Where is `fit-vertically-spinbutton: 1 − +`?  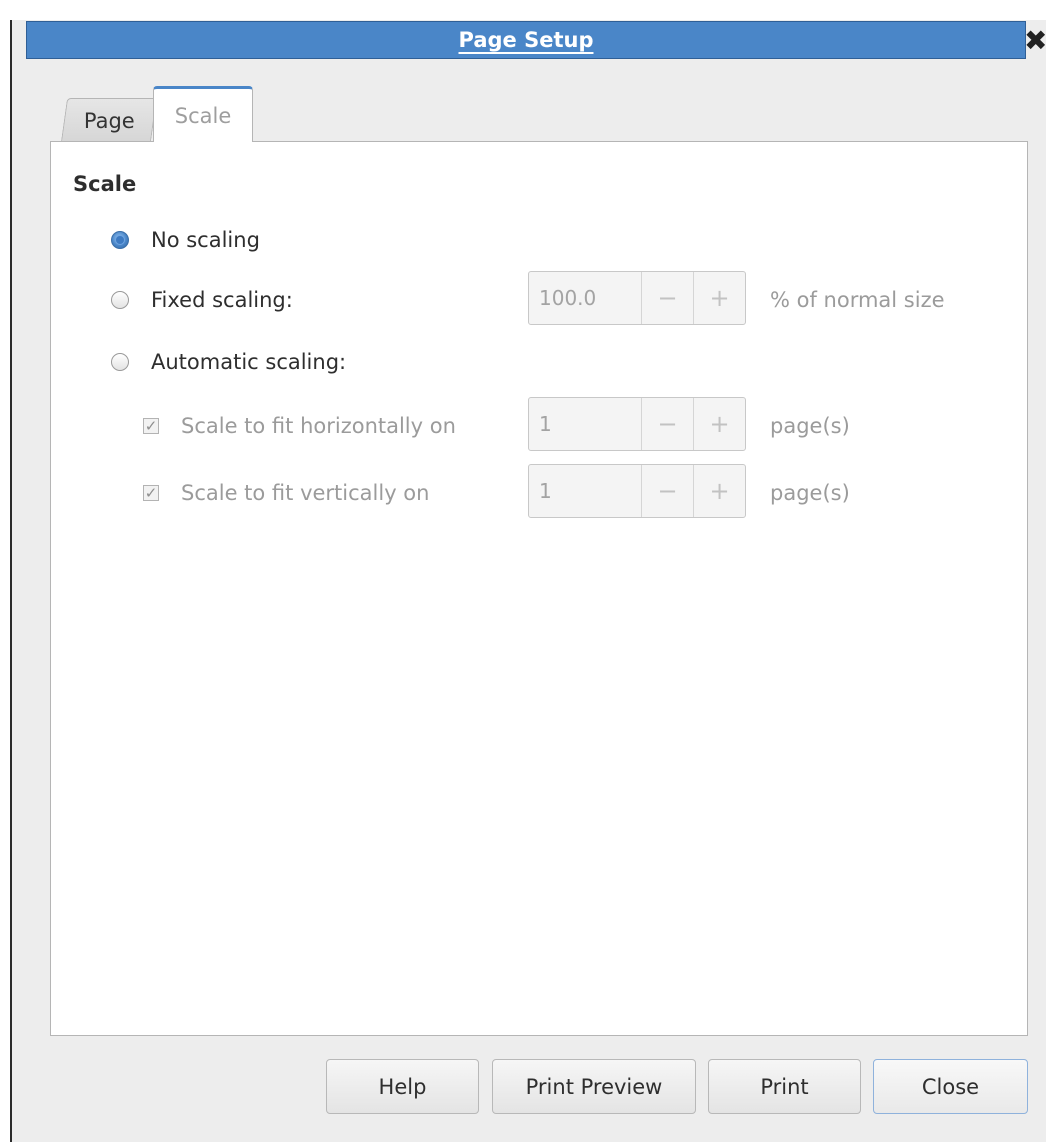
fit-vertically-spinbutton: 1 − + is located at coordinates (637, 491).